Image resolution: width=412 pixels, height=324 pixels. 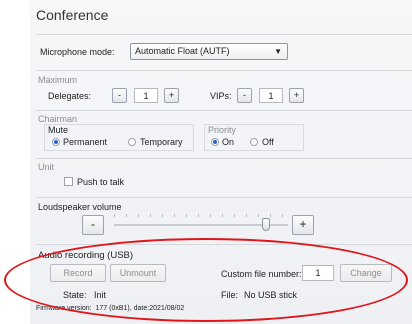 I want to click on vips-decrement-button: -, so click(x=244, y=95).